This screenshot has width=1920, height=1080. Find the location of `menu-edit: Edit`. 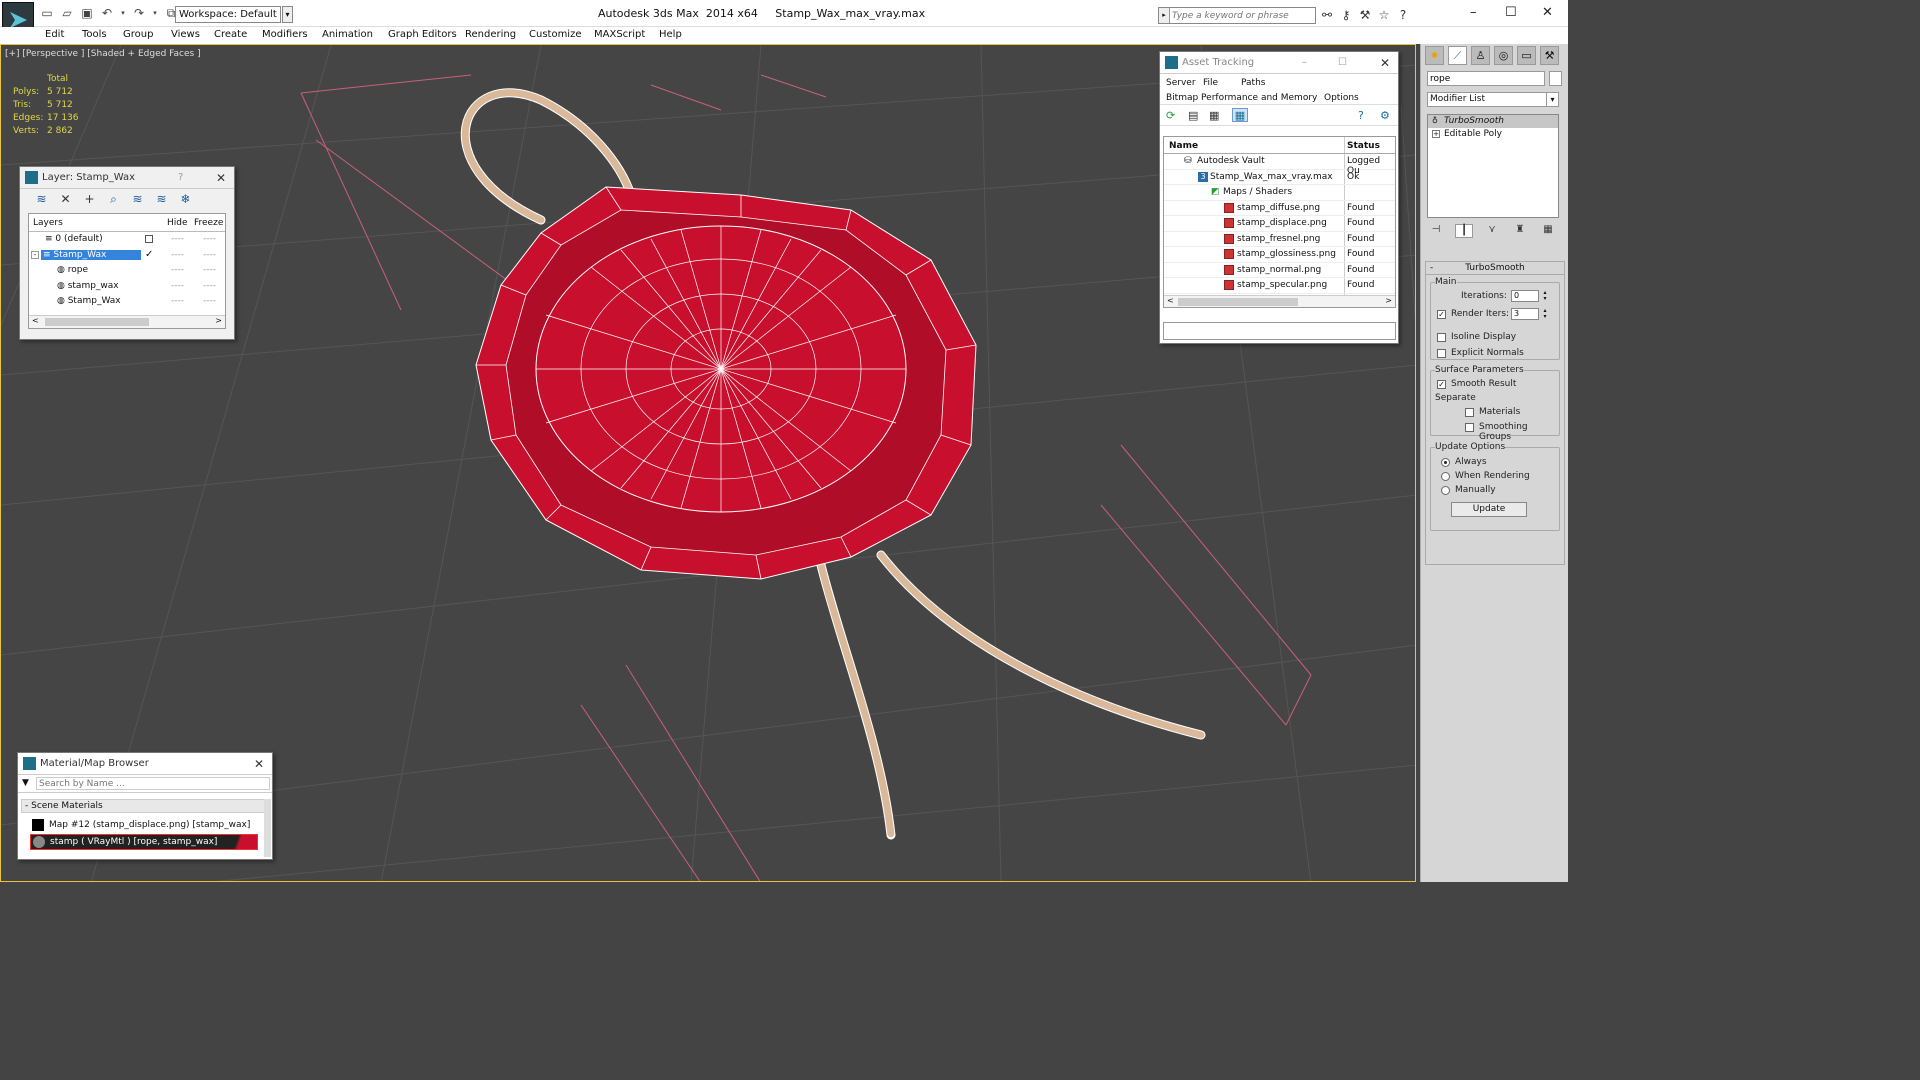

menu-edit: Edit is located at coordinates (54, 34).